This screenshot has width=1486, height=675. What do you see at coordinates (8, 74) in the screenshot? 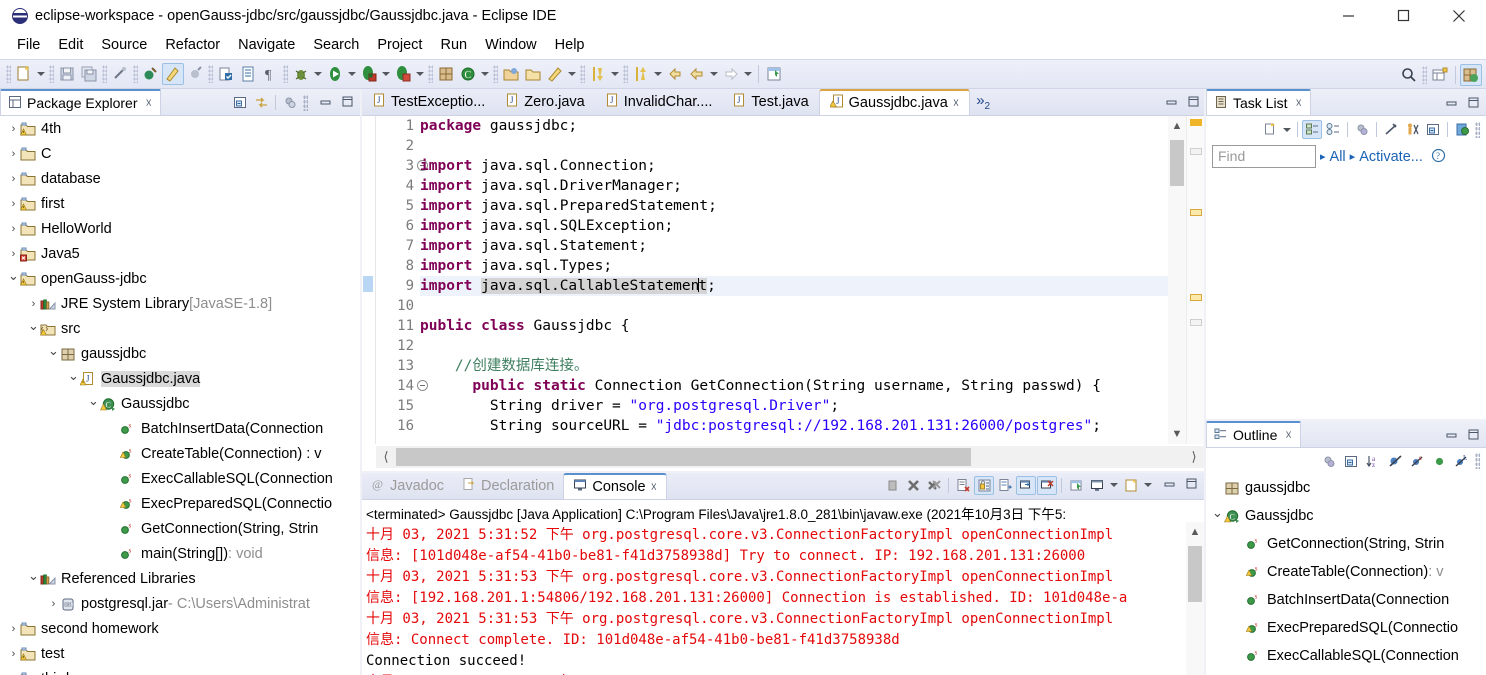
I see `toolbar-drag-handle` at bounding box center [8, 74].